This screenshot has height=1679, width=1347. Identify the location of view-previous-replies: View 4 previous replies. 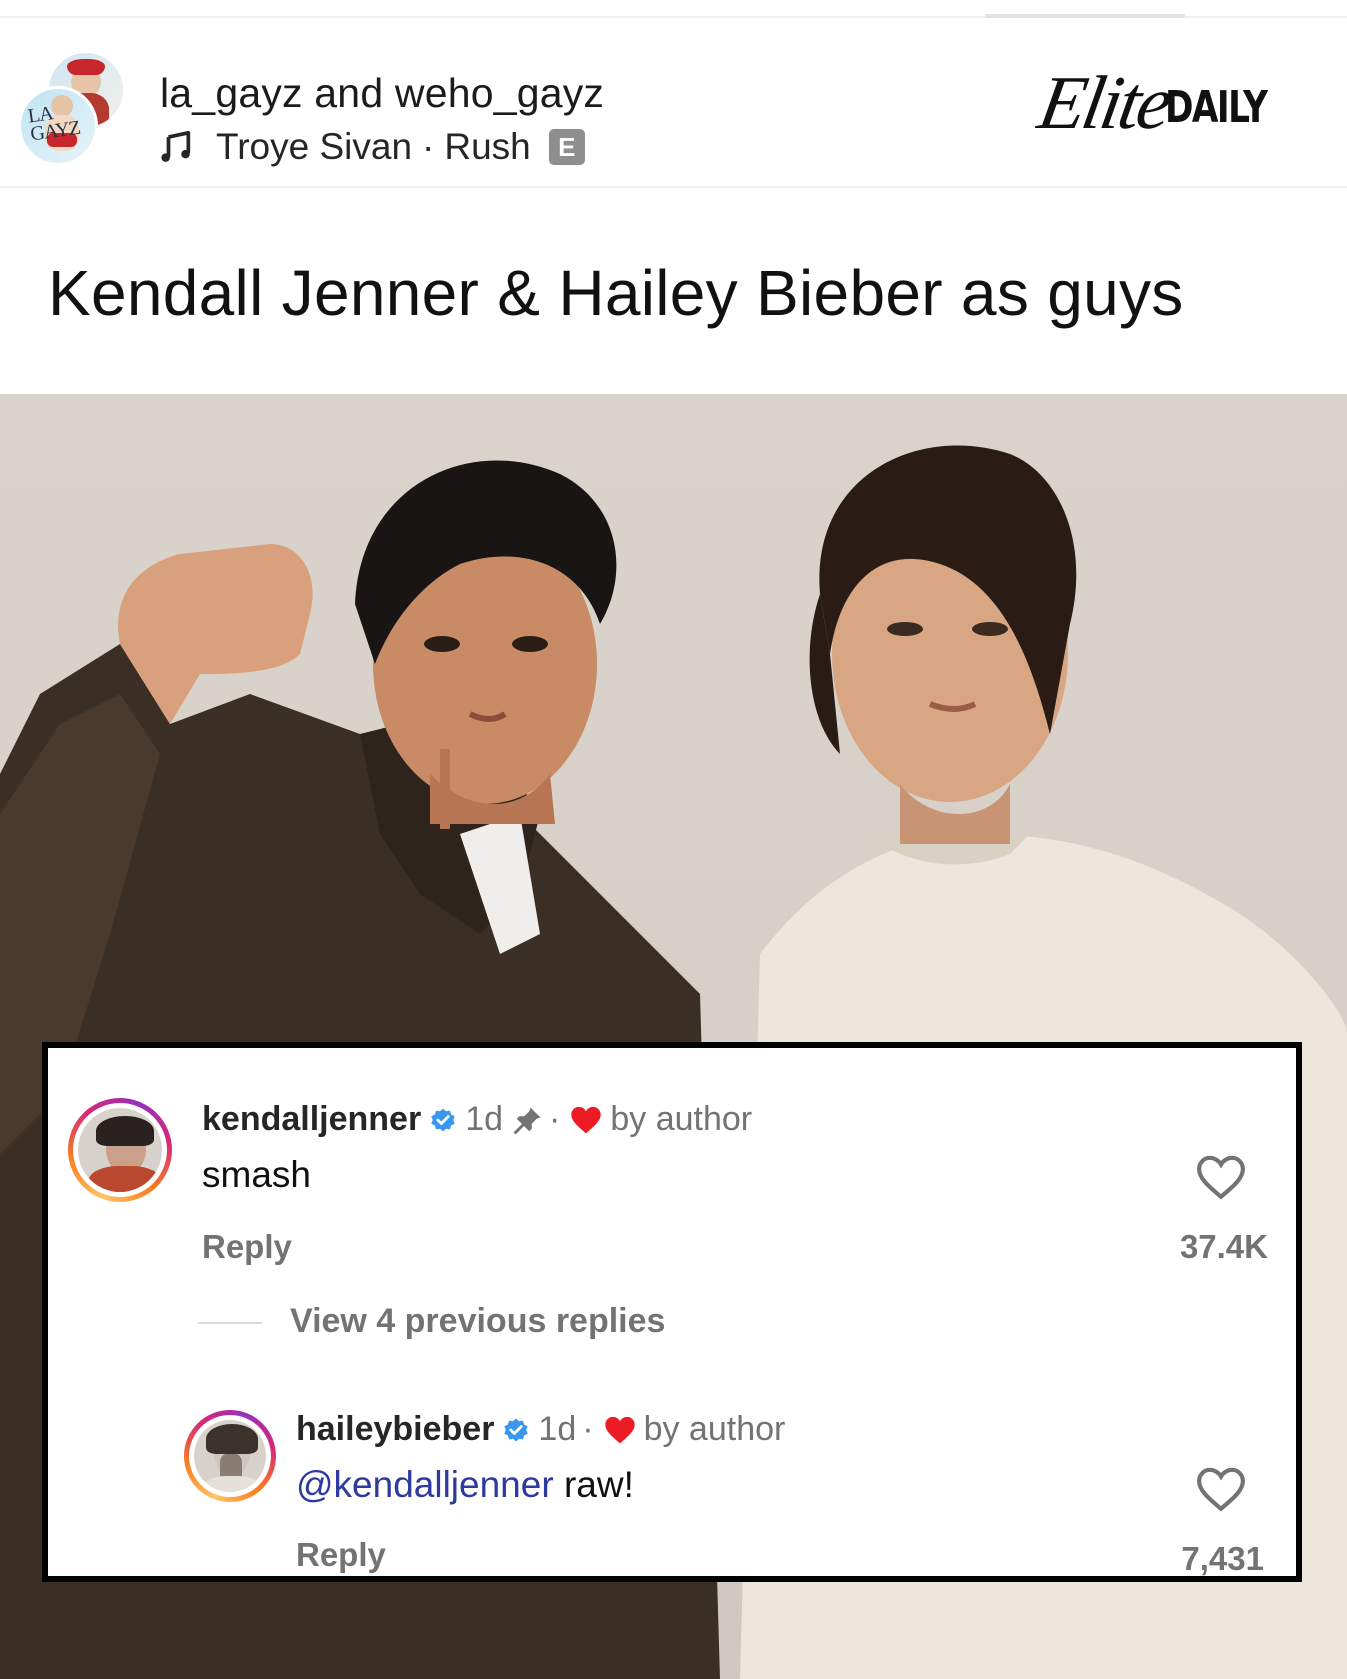
(477, 1321).